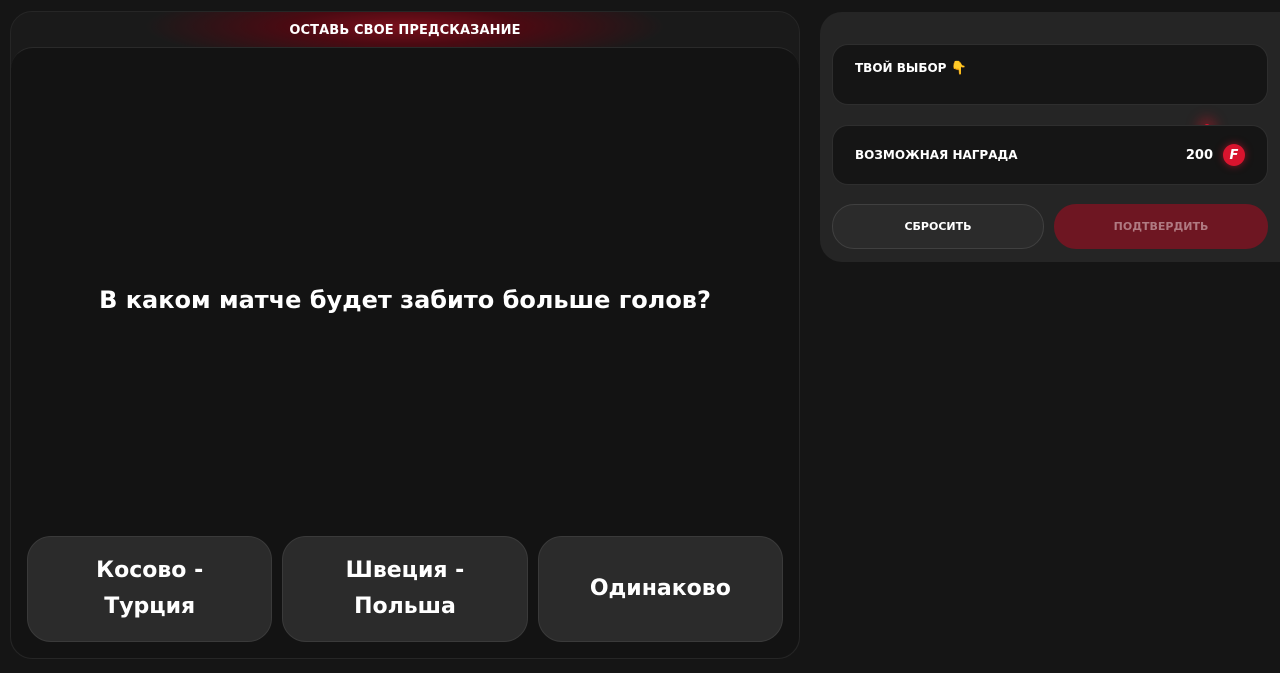 The width and height of the screenshot is (1280, 673). What do you see at coordinates (405, 300) in the screenshot?
I see `question-text: В каком матче будет забито больше голов?` at bounding box center [405, 300].